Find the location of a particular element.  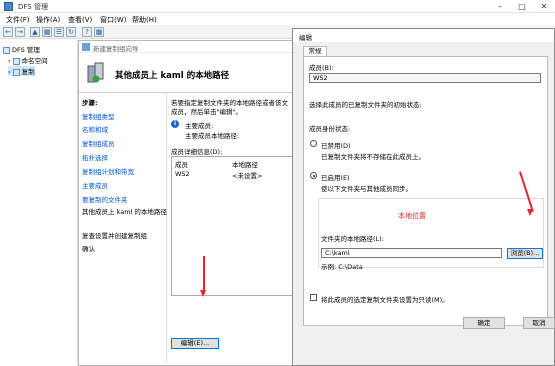

step-link: 拓扑选择 is located at coordinates (95, 157).